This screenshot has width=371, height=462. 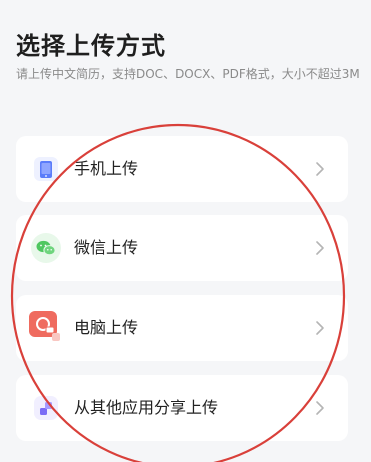 What do you see at coordinates (106, 327) in the screenshot?
I see `upload-option-label: 电脑上传` at bounding box center [106, 327].